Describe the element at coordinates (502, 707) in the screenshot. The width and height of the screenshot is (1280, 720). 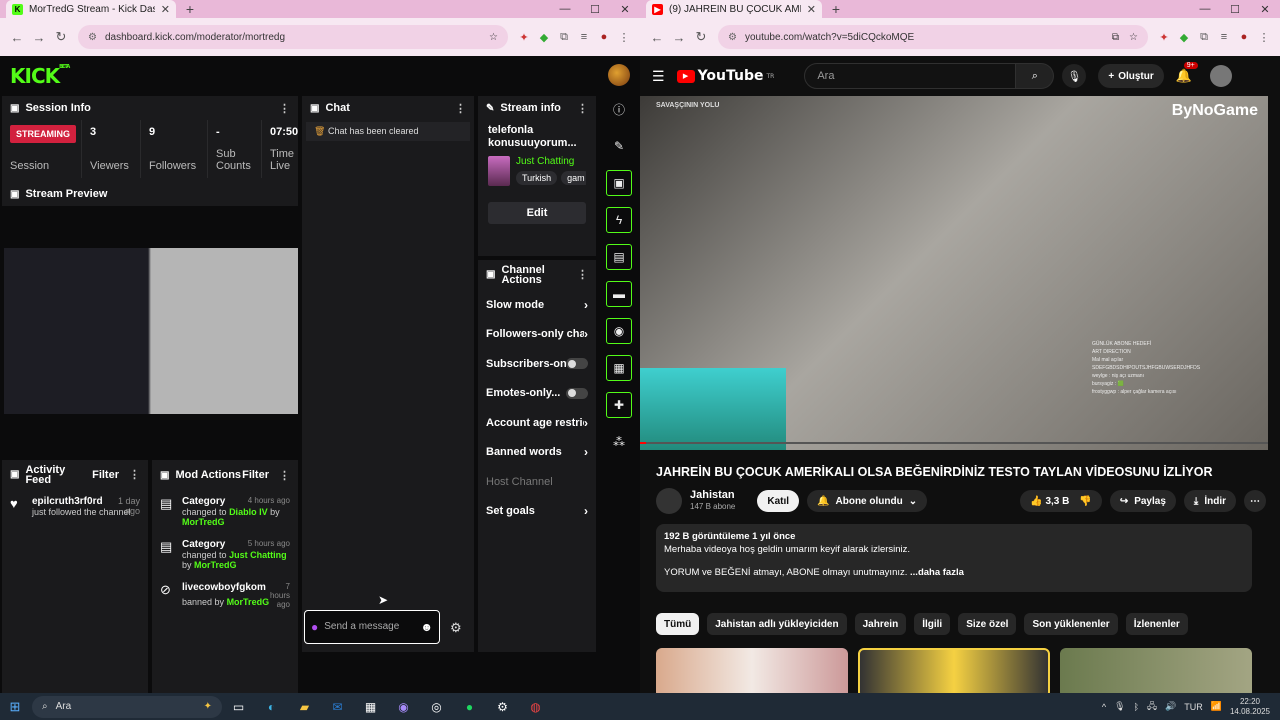
I see `steam-icon: ⚙` at that location.